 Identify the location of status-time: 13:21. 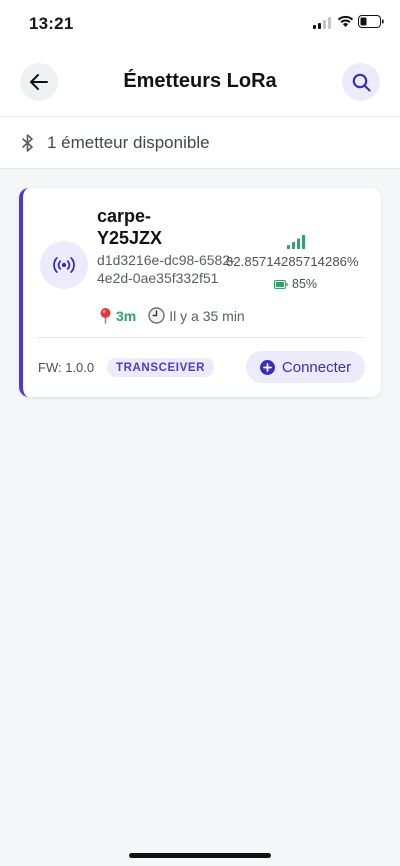
(51, 23).